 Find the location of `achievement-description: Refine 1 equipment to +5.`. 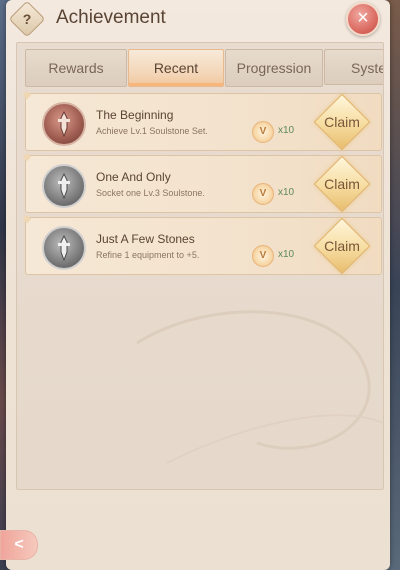

achievement-description: Refine 1 equipment to +5. is located at coordinates (148, 255).